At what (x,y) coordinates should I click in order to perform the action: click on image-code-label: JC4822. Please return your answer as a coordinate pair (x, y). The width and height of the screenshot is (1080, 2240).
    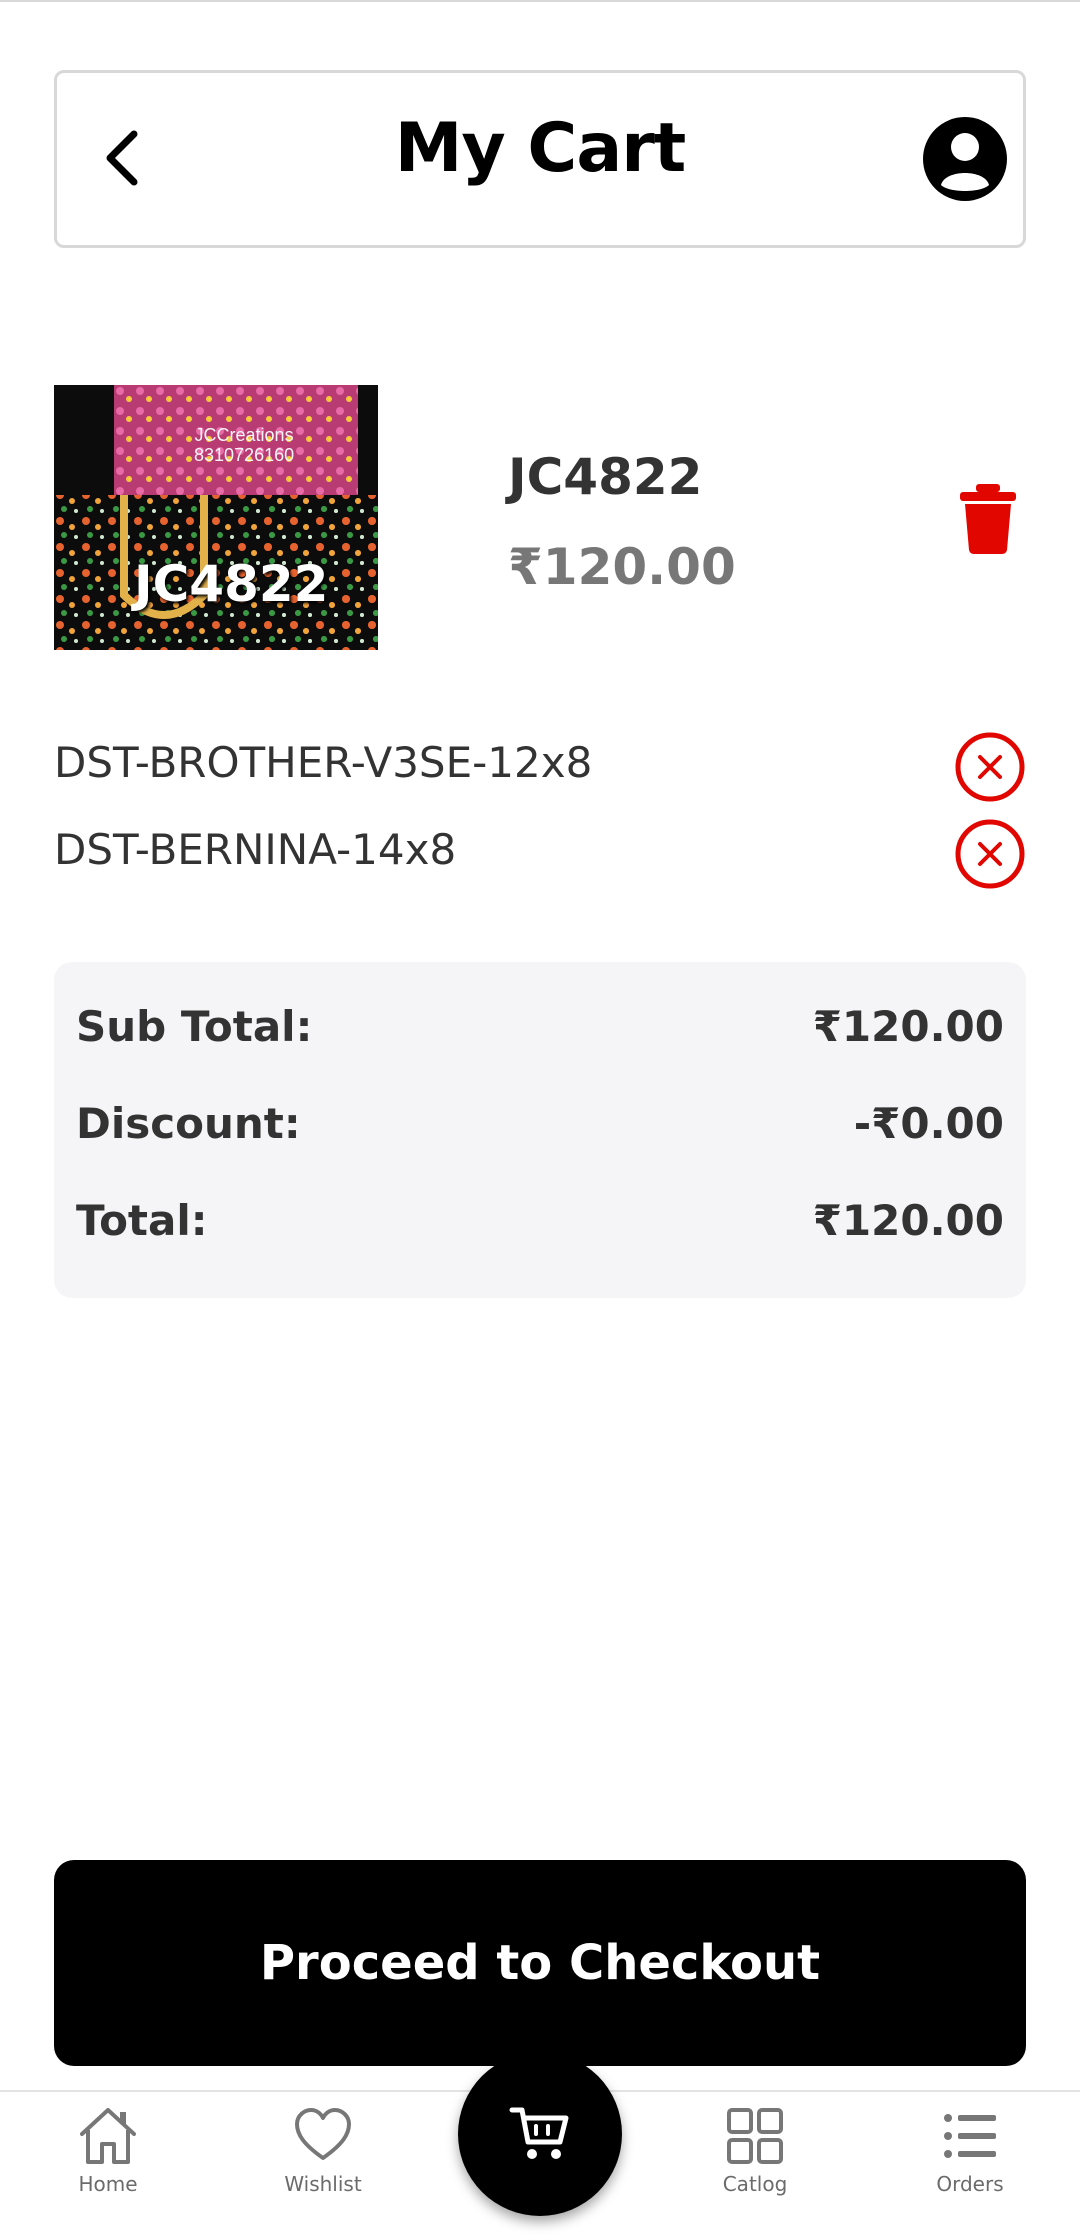
    Looking at the image, I should click on (231, 584).